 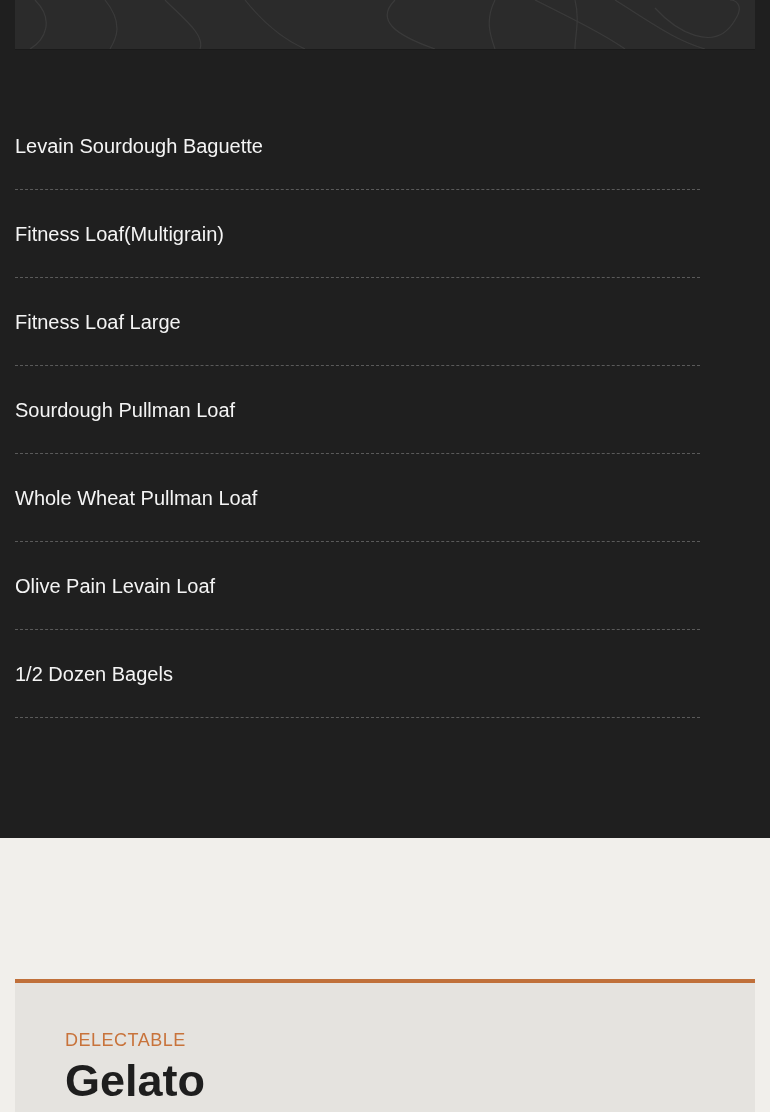 I want to click on product-name: Sourdough Pullman Loaf, so click(x=125, y=410).